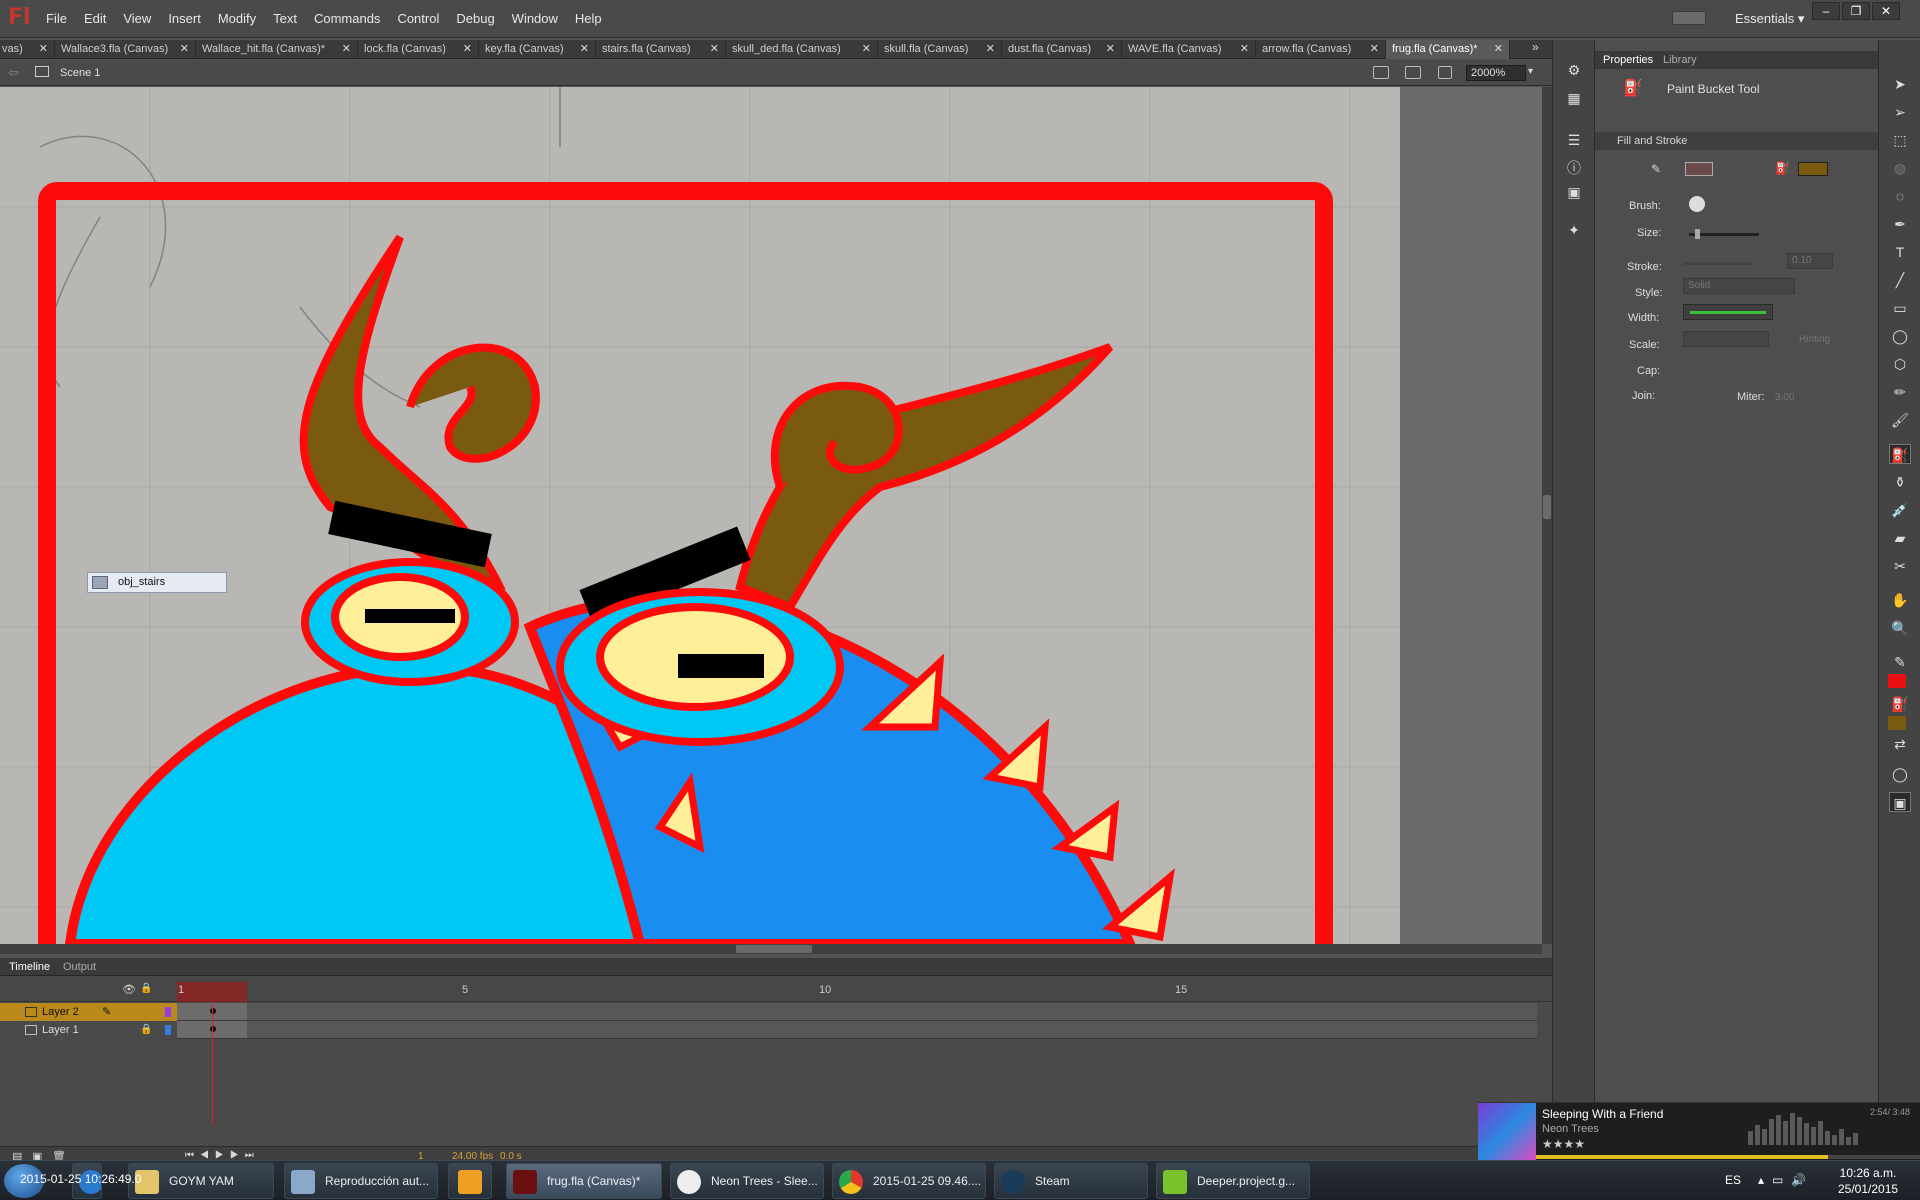  Describe the element at coordinates (1856, 11) in the screenshot. I see `restore-button: ❐` at that location.